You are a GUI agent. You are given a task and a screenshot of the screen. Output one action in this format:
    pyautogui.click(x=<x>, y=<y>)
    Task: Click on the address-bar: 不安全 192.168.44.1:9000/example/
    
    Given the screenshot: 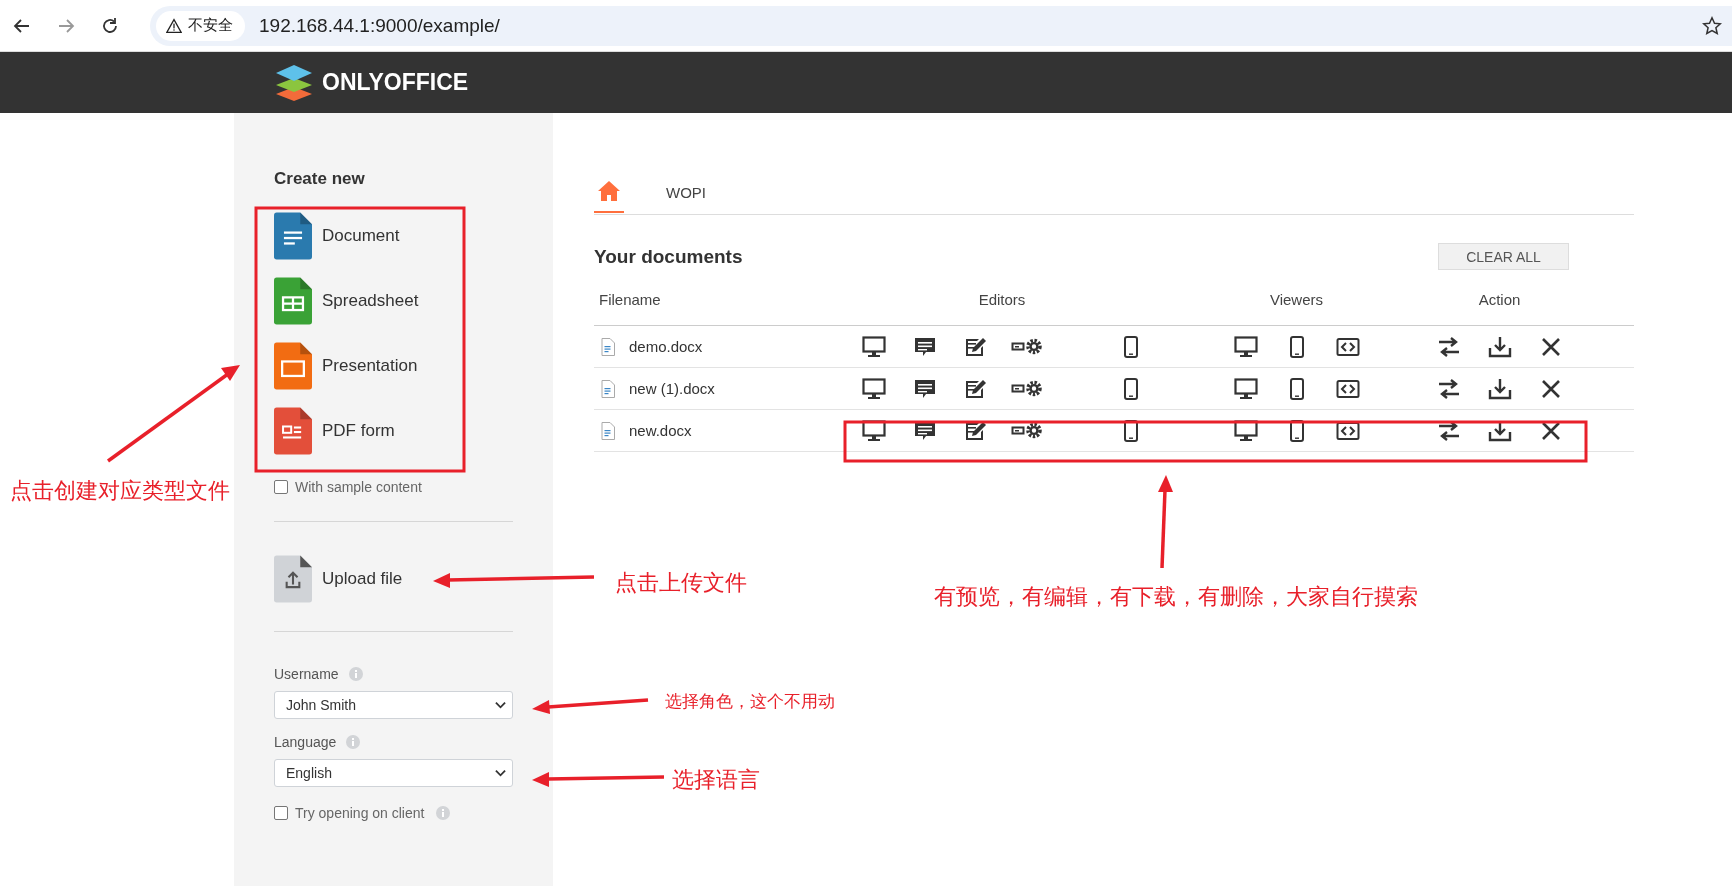 What is the action you would take?
    pyautogui.click(x=941, y=25)
    